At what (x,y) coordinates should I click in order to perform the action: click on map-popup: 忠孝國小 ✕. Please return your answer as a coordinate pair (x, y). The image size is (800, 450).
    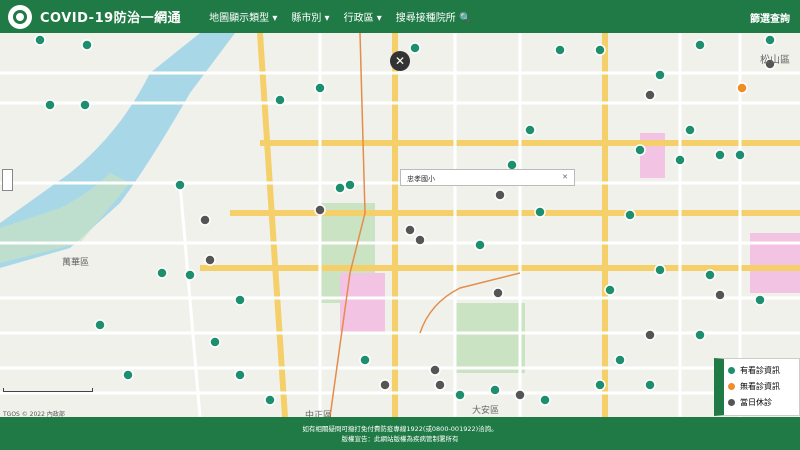
    Looking at the image, I should click on (487, 177).